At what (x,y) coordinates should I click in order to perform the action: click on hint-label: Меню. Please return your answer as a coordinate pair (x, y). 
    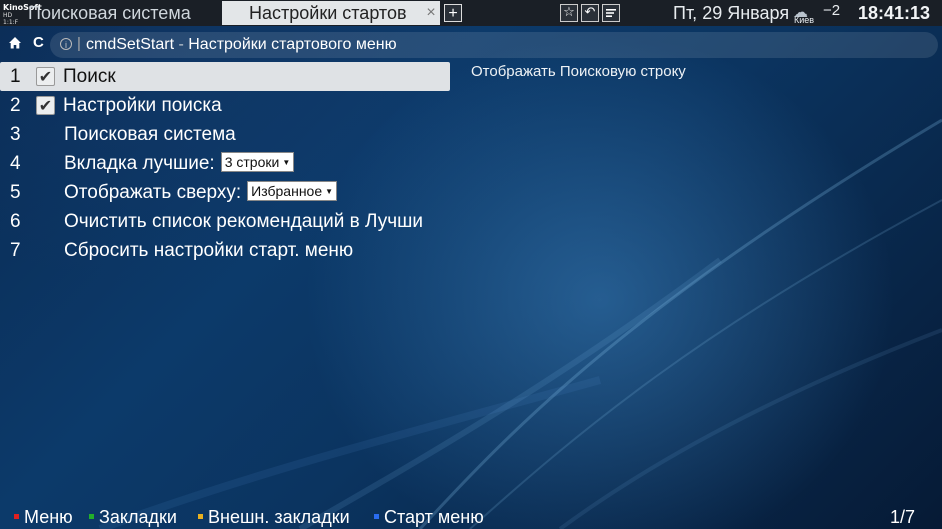
    Looking at the image, I should click on (48, 517).